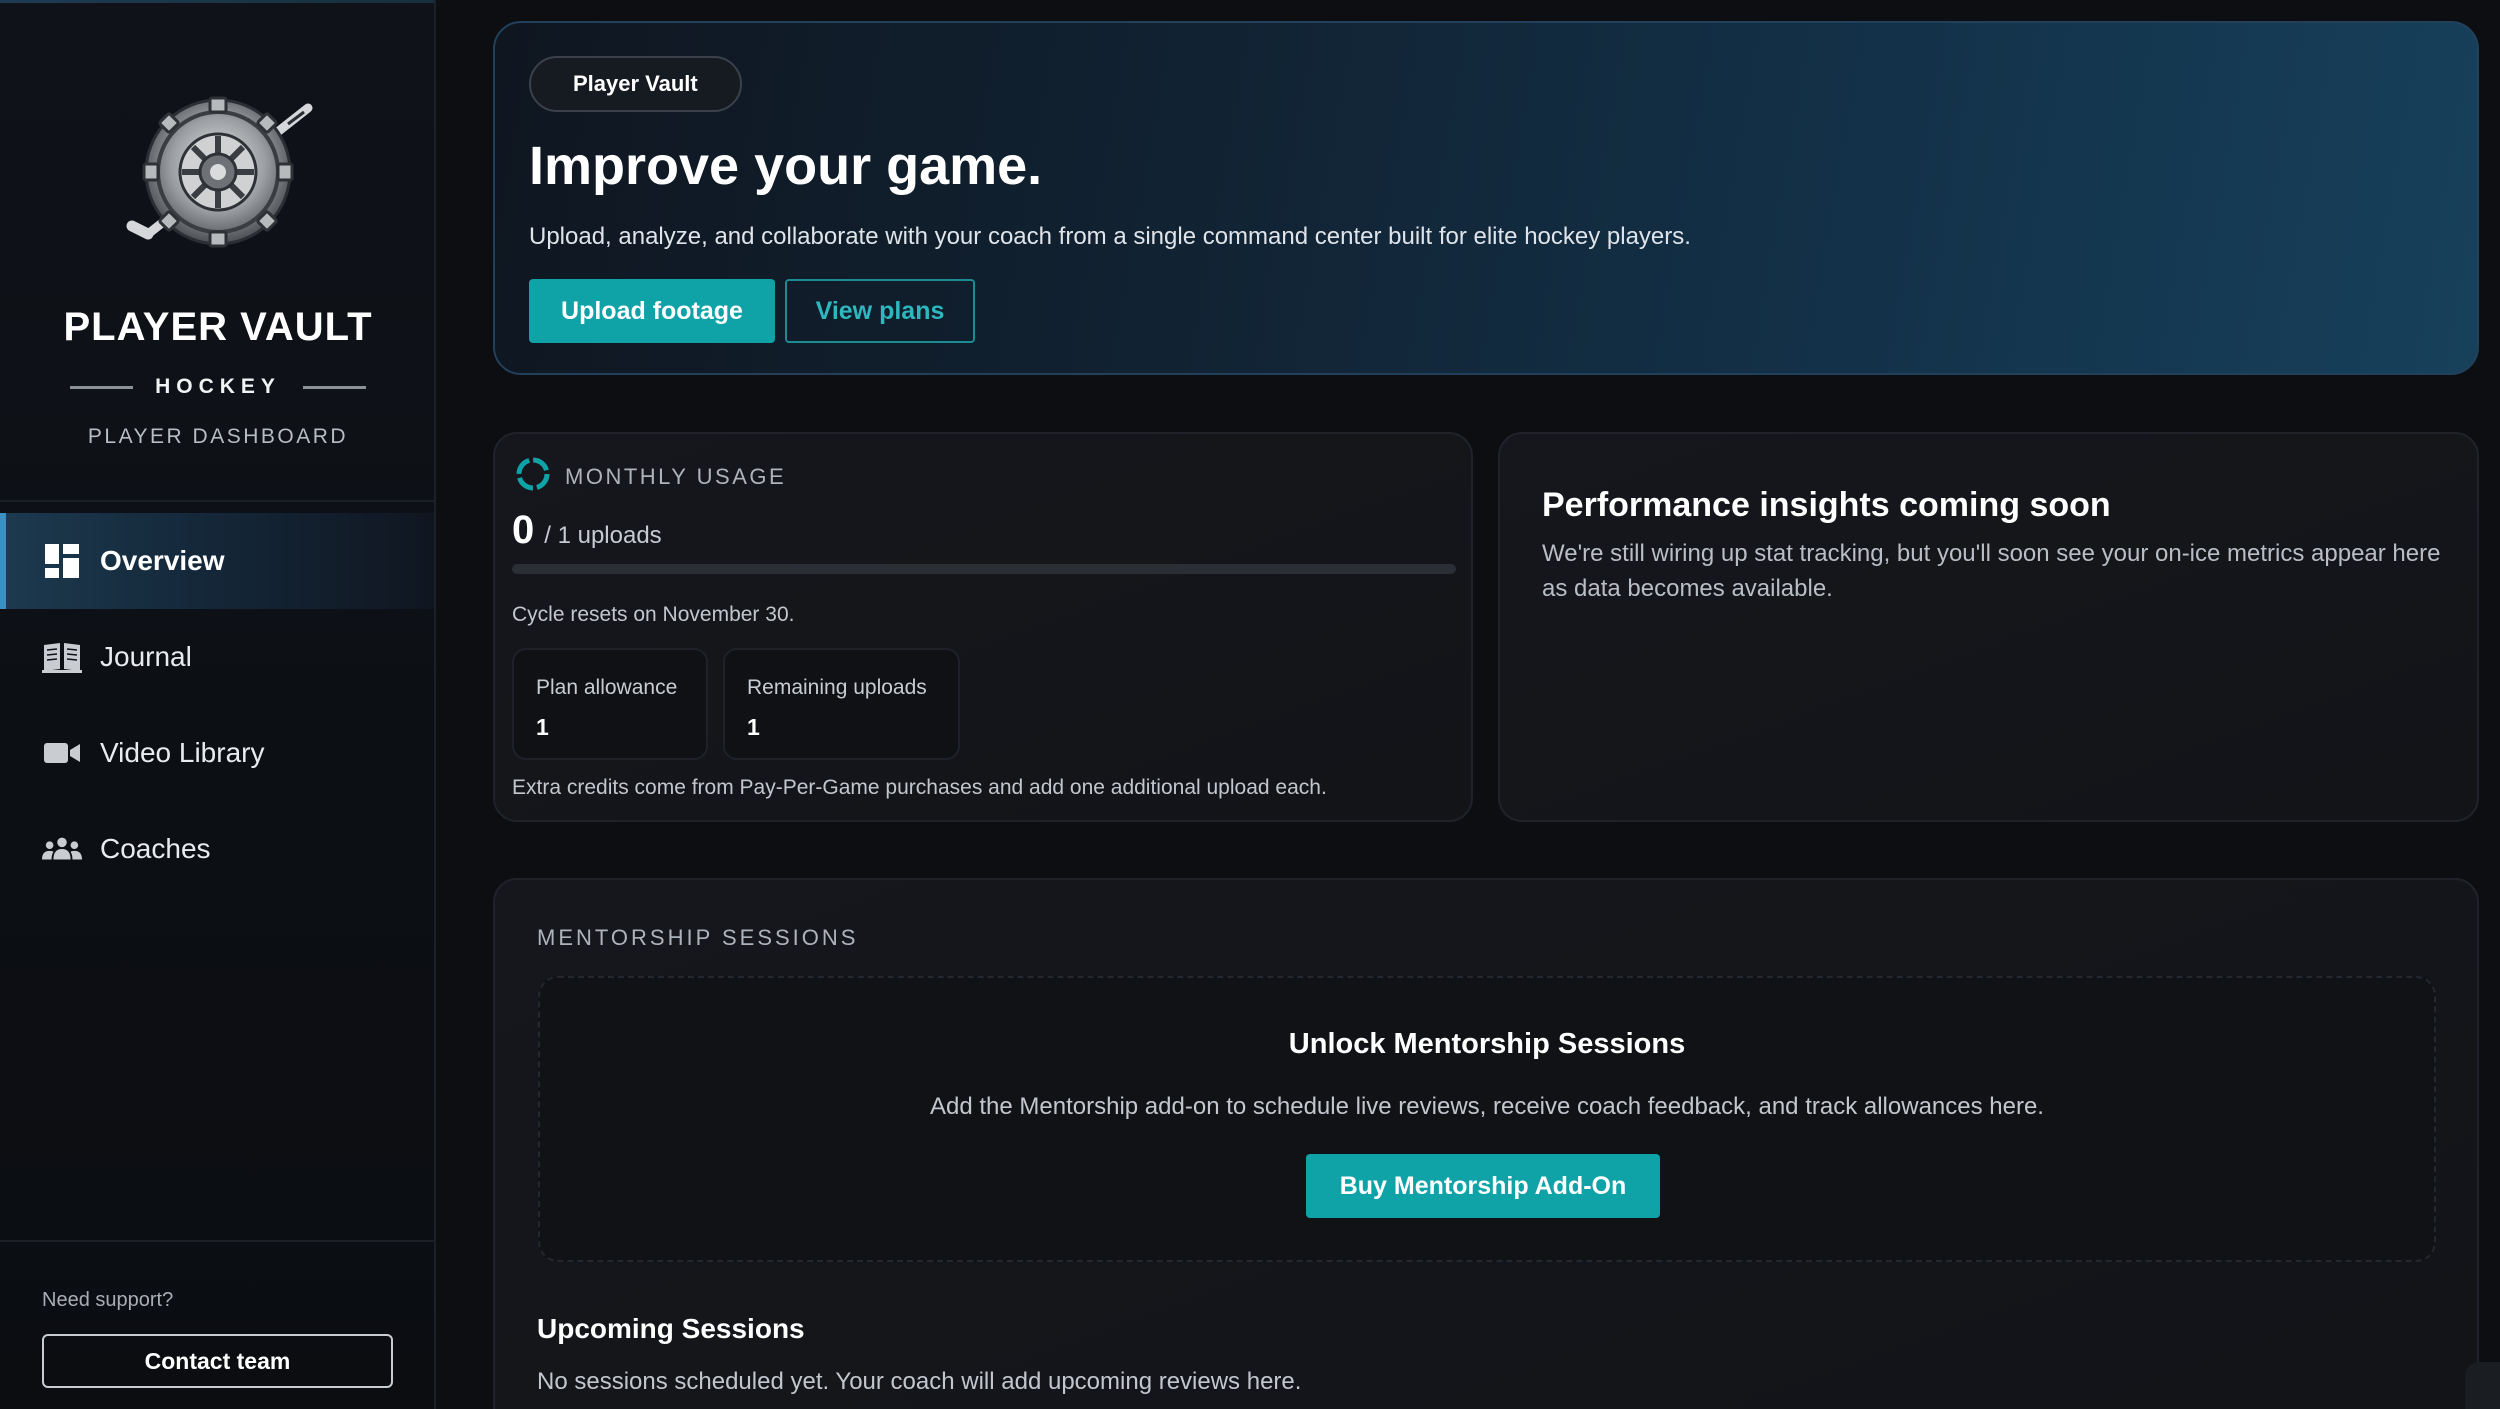  Describe the element at coordinates (217, 849) in the screenshot. I see `sidebar-item-coaches: Coaches` at that location.